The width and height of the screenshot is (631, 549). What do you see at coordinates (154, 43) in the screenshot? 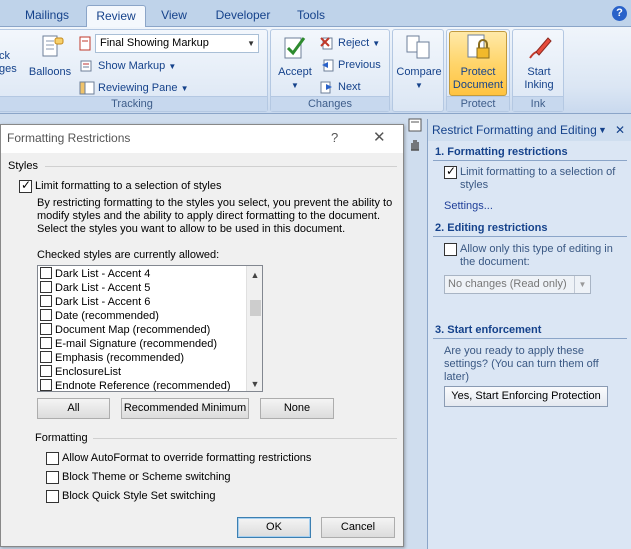
I see `markup-display-value: Final Showing Markup` at bounding box center [154, 43].